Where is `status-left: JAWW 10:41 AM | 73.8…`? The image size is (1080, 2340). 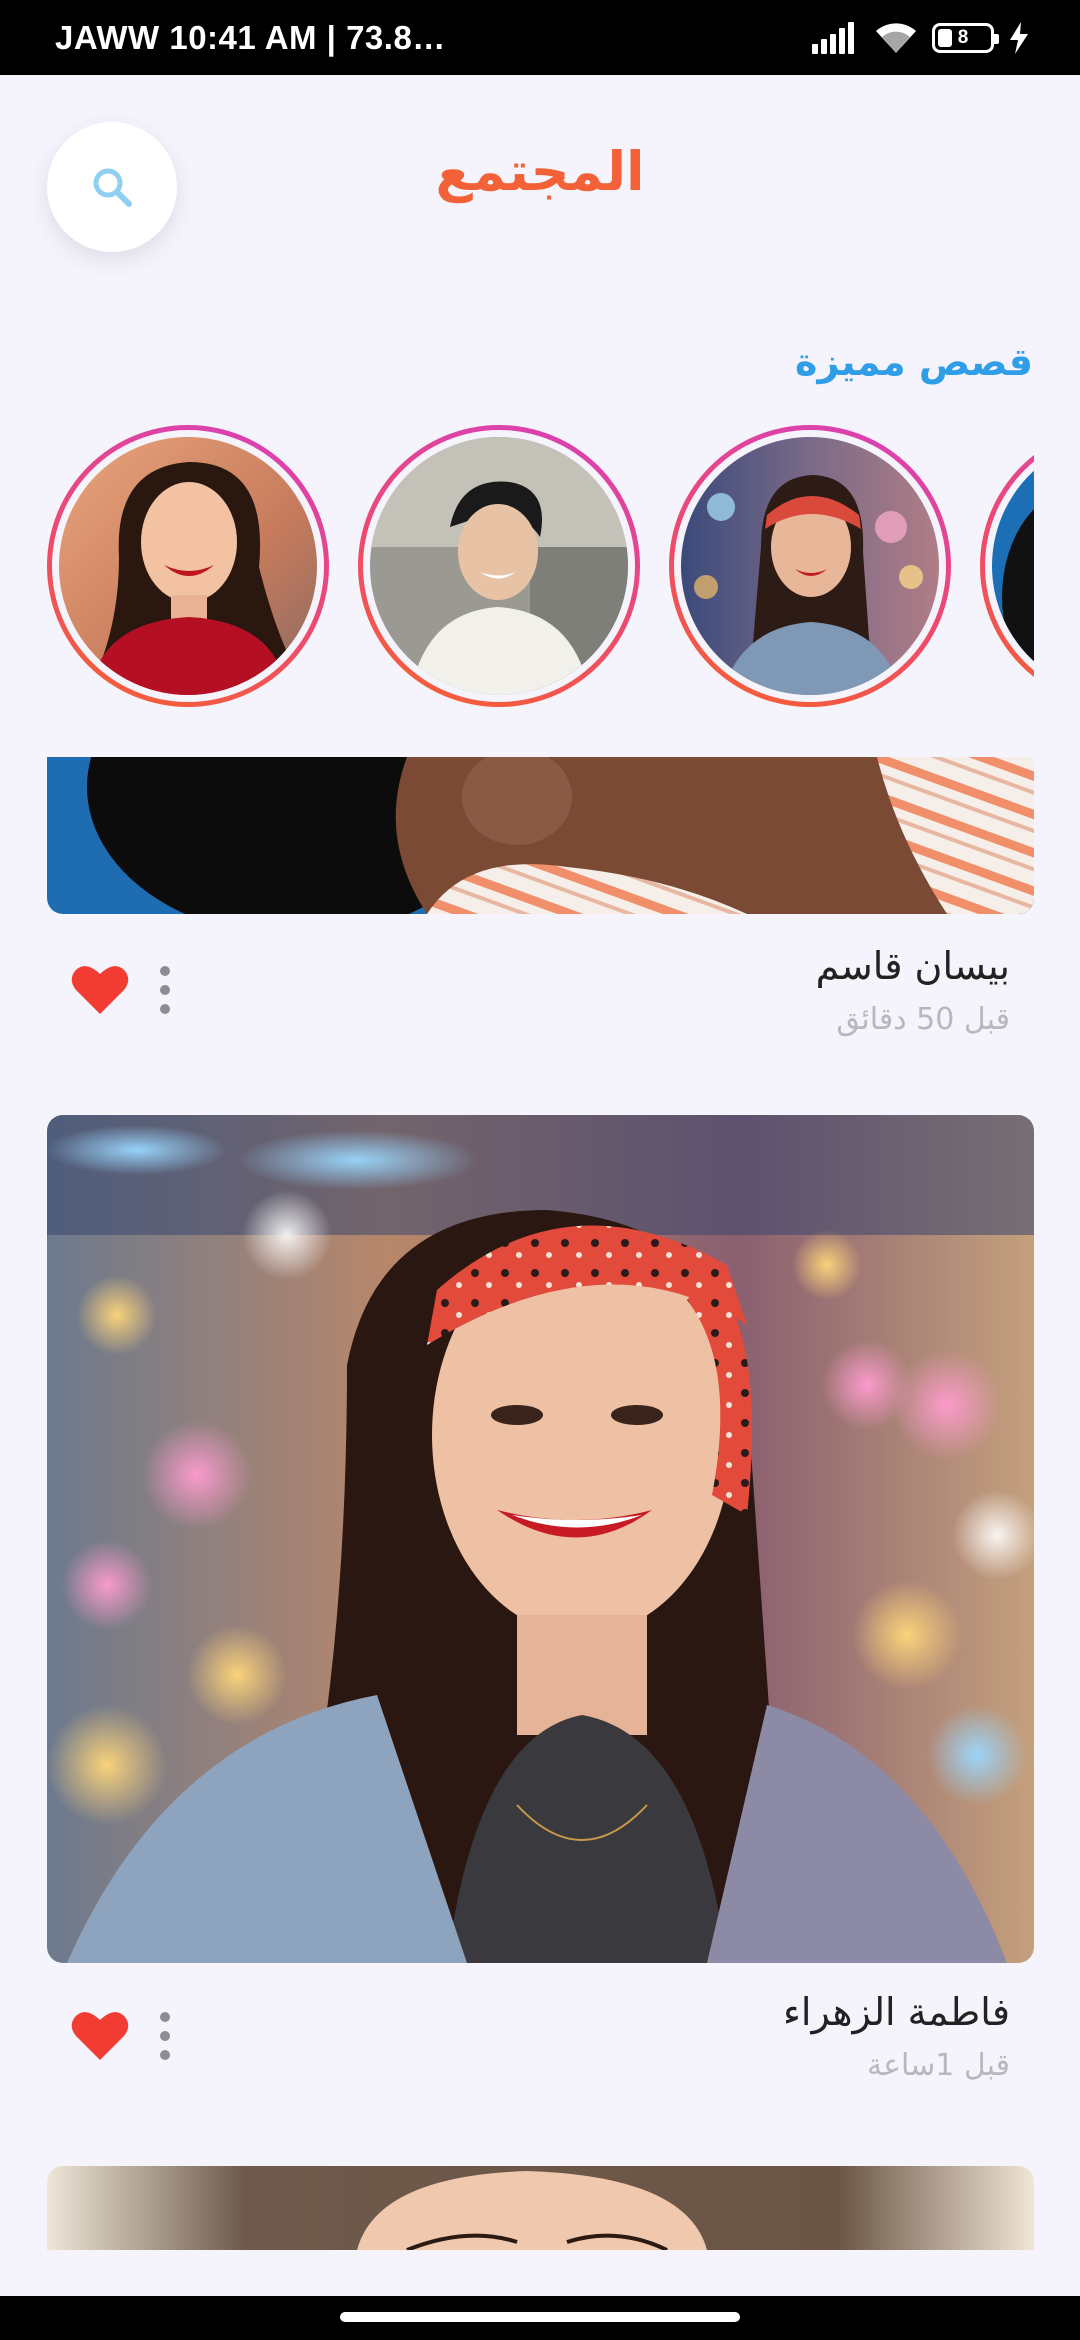 status-left: JAWW 10:41 AM | 73.8… is located at coordinates (250, 38).